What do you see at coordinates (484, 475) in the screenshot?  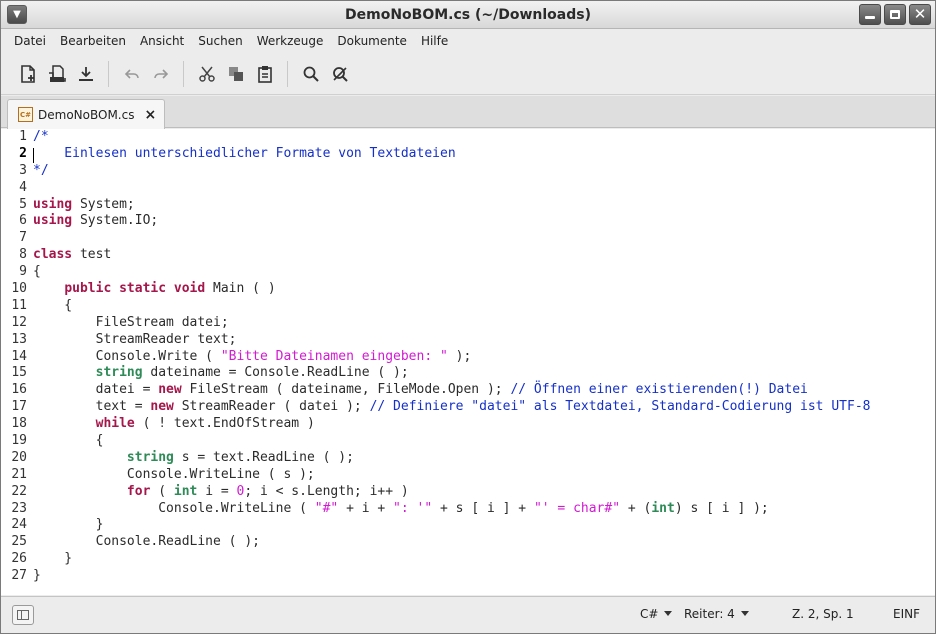 I see `code-line: Console.WriteLine ( s );` at bounding box center [484, 475].